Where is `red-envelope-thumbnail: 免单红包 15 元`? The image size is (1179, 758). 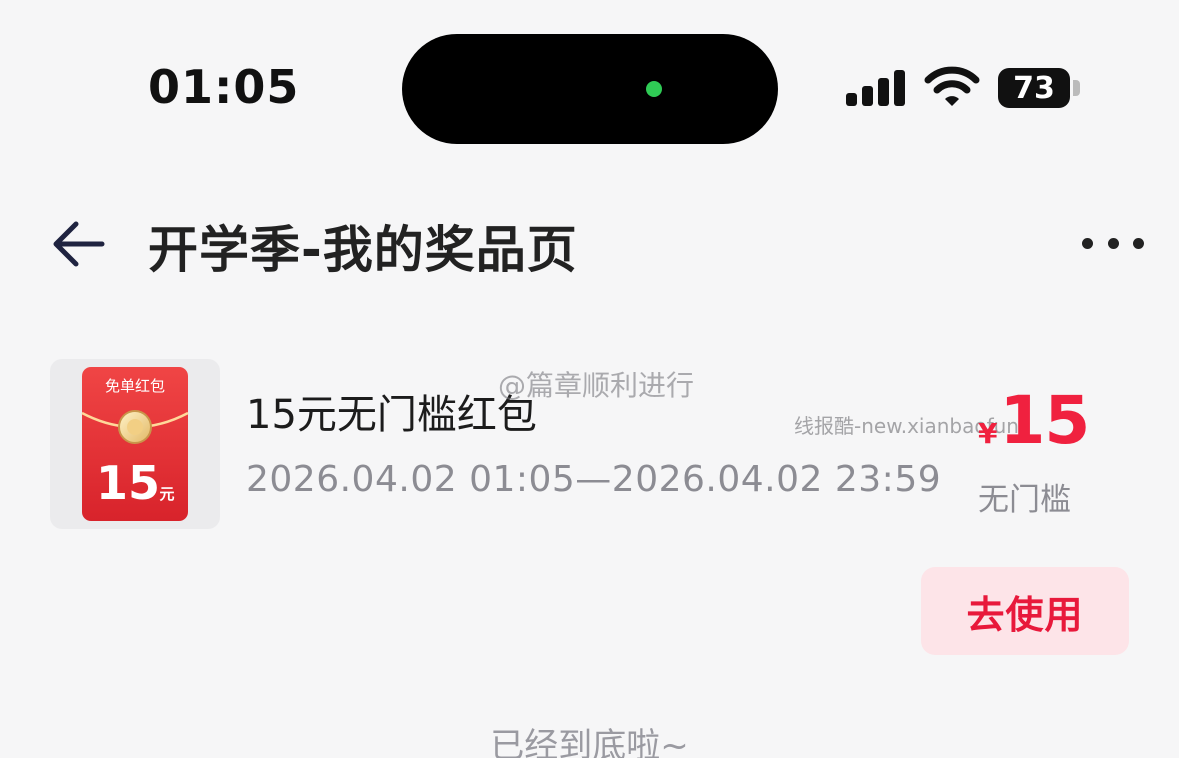
red-envelope-thumbnail: 免单红包 15 元 is located at coordinates (135, 444).